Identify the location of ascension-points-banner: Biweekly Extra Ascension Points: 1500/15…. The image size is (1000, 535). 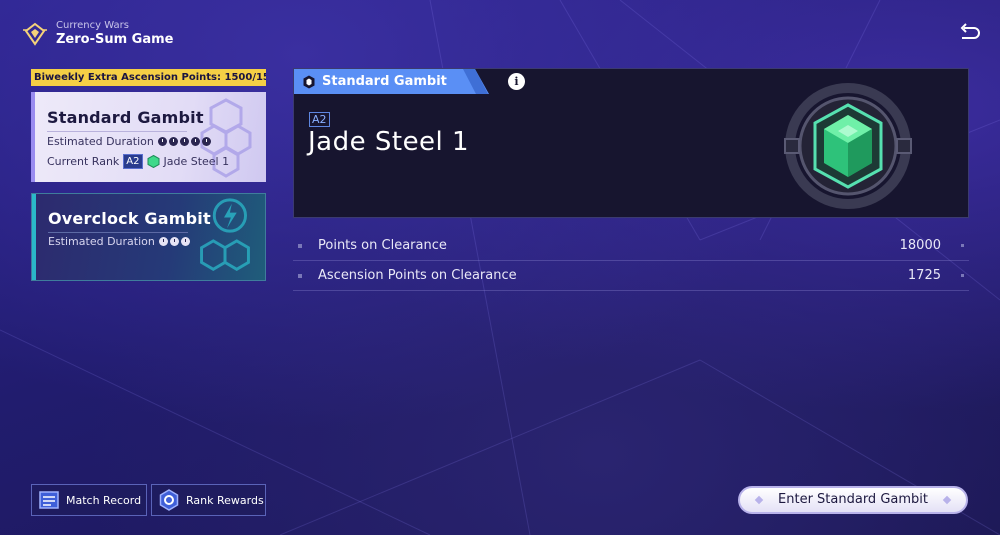
(148, 77).